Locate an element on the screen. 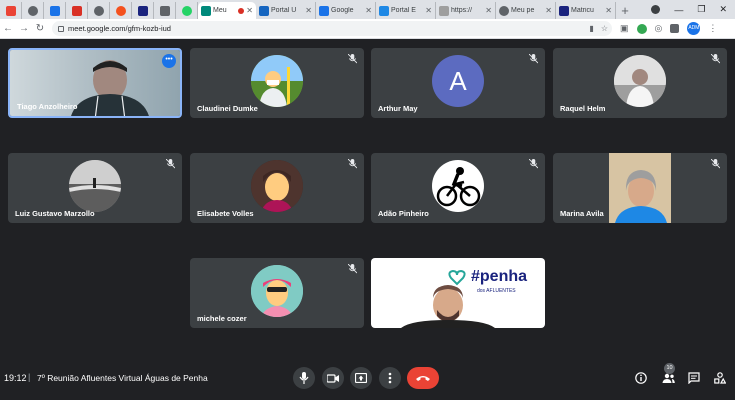 Image resolution: width=735 pixels, height=400 pixels. whatsapp-icon is located at coordinates (186, 10).